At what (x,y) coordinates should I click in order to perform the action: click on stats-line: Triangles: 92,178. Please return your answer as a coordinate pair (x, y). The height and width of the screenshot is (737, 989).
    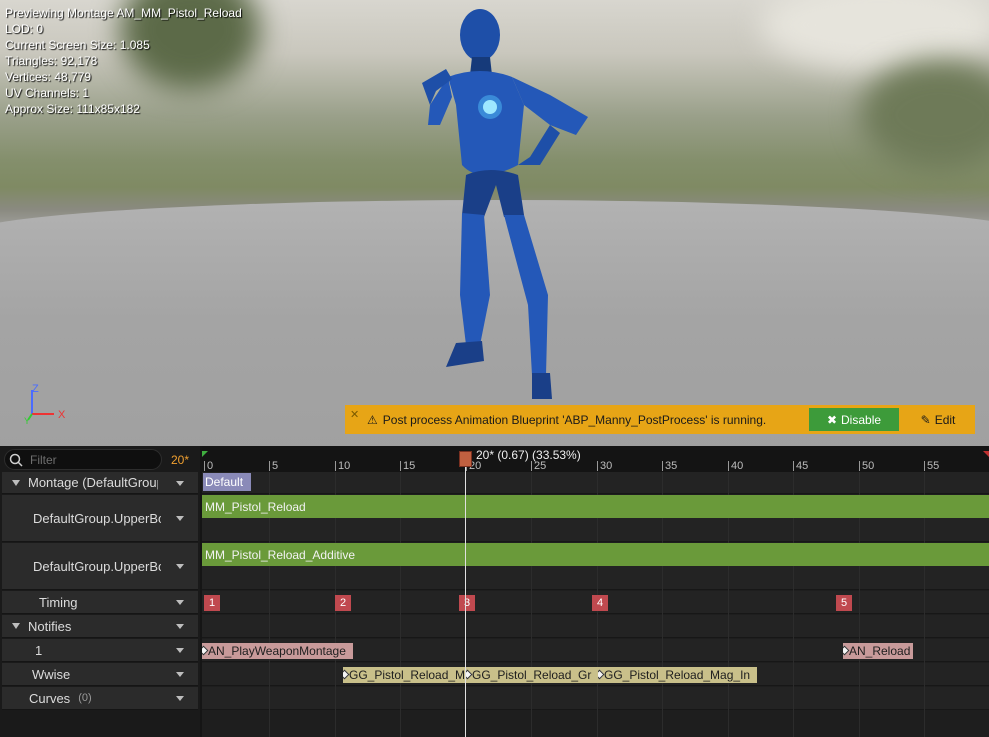
    Looking at the image, I should click on (51, 61).